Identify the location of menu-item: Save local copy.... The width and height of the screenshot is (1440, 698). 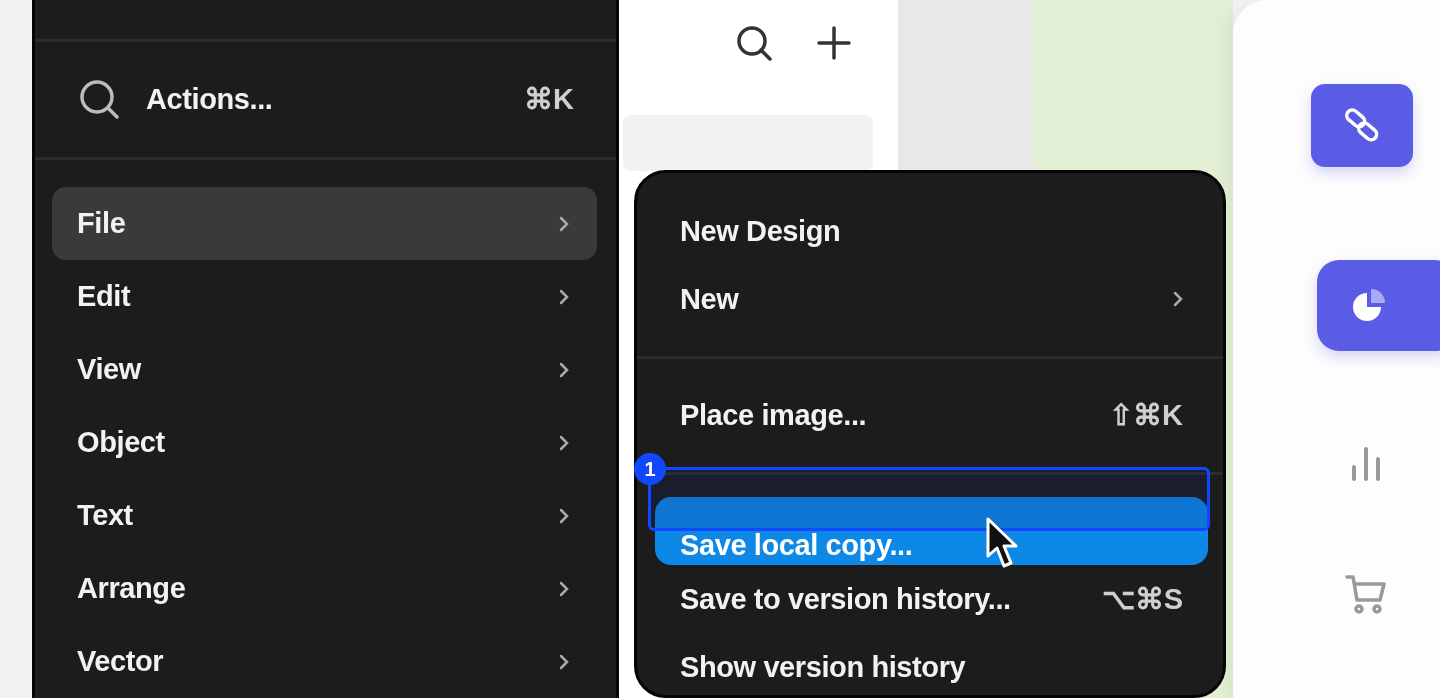
(931, 531).